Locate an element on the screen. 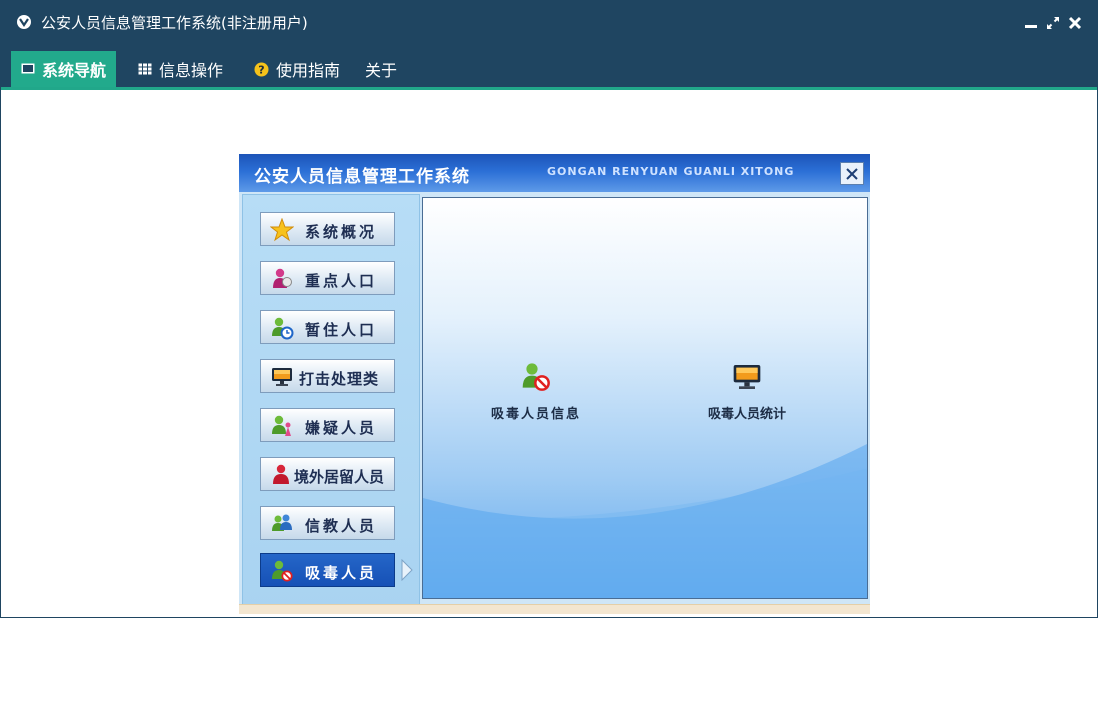 This screenshot has width=1098, height=728. star-icon is located at coordinates (282, 230).